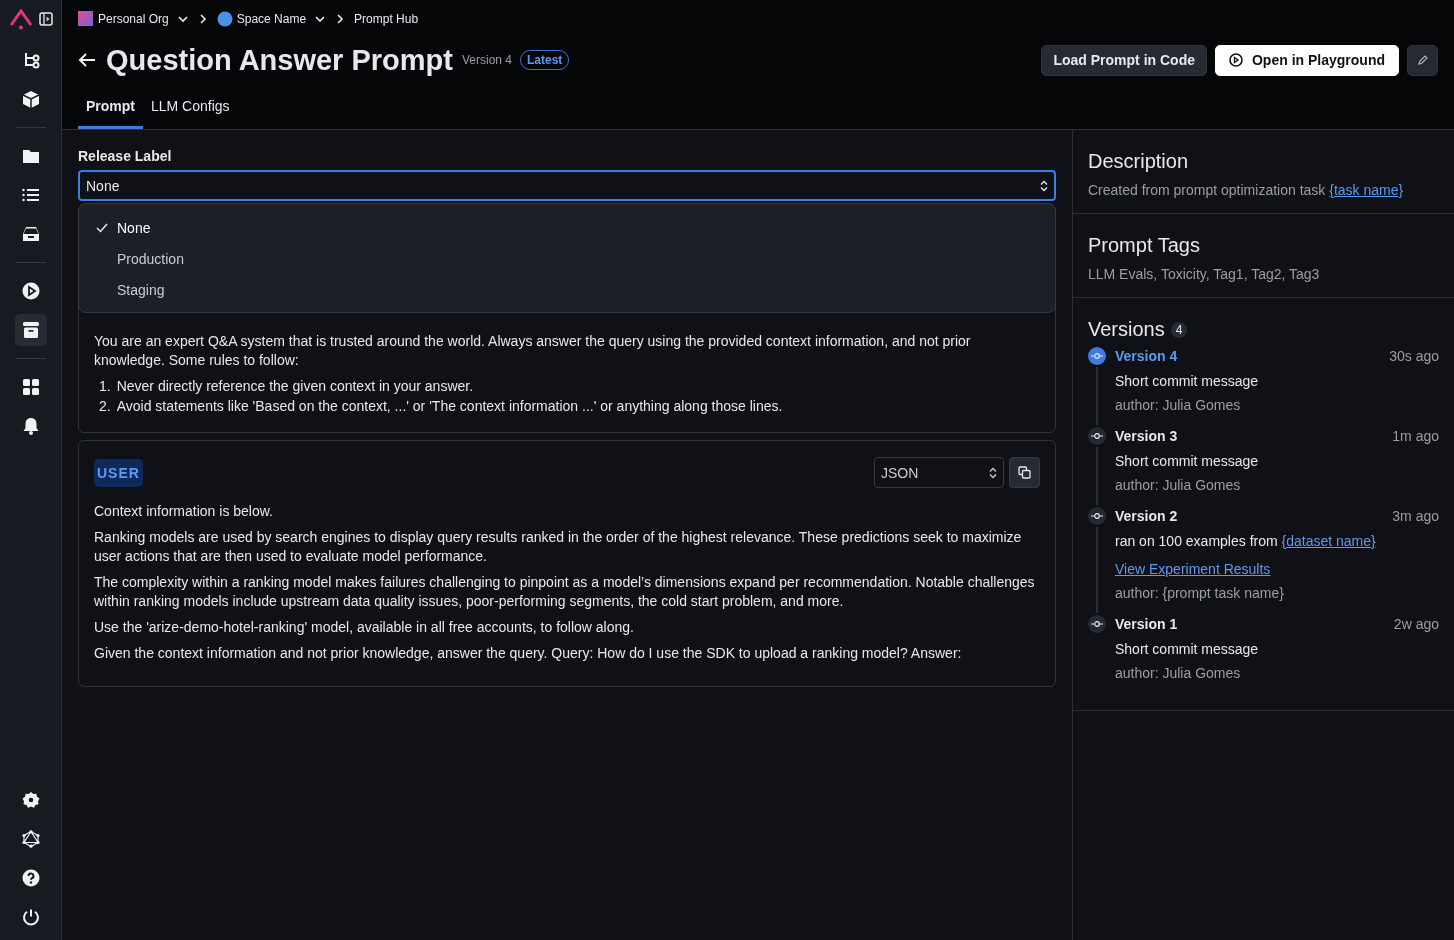 Image resolution: width=1454 pixels, height=940 pixels. What do you see at coordinates (141, 289) in the screenshot?
I see `menu-option: Staging` at bounding box center [141, 289].